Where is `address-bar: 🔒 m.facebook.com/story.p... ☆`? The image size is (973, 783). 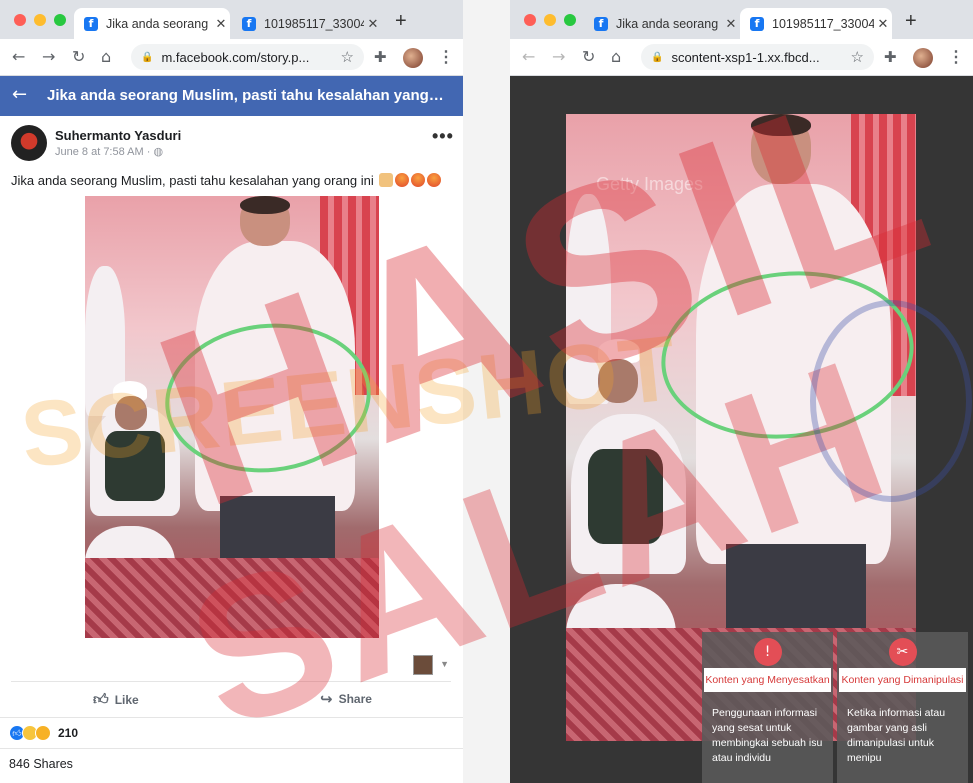 address-bar: 🔒 m.facebook.com/story.p... ☆ is located at coordinates (247, 57).